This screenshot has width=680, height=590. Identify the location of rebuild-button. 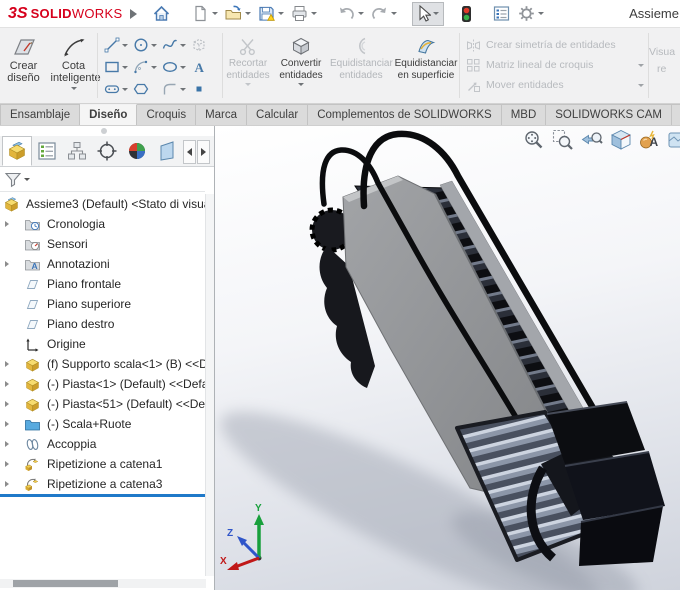
(466, 14).